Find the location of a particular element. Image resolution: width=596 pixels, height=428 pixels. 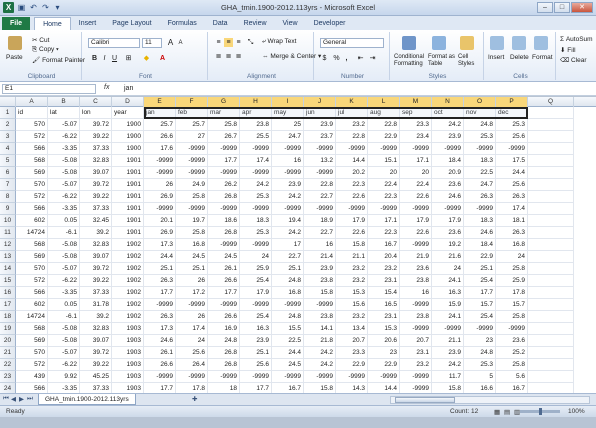

cell: 39.07 is located at coordinates (96, 341).